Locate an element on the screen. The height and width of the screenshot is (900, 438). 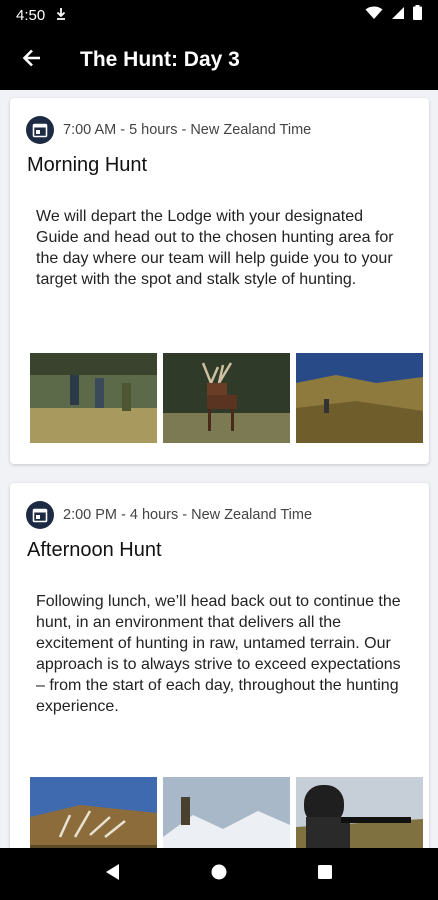
app-bar: The Hunt: Day 3 is located at coordinates (219, 60).